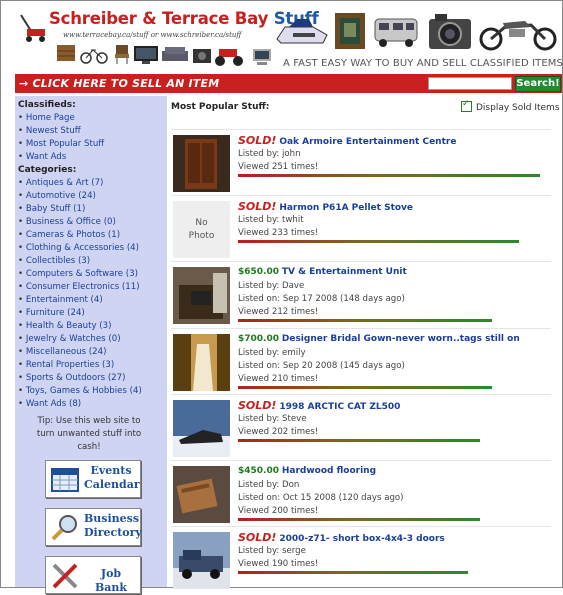 The width and height of the screenshot is (563, 595). I want to click on category-label: Computers & Software (3), so click(81, 274).